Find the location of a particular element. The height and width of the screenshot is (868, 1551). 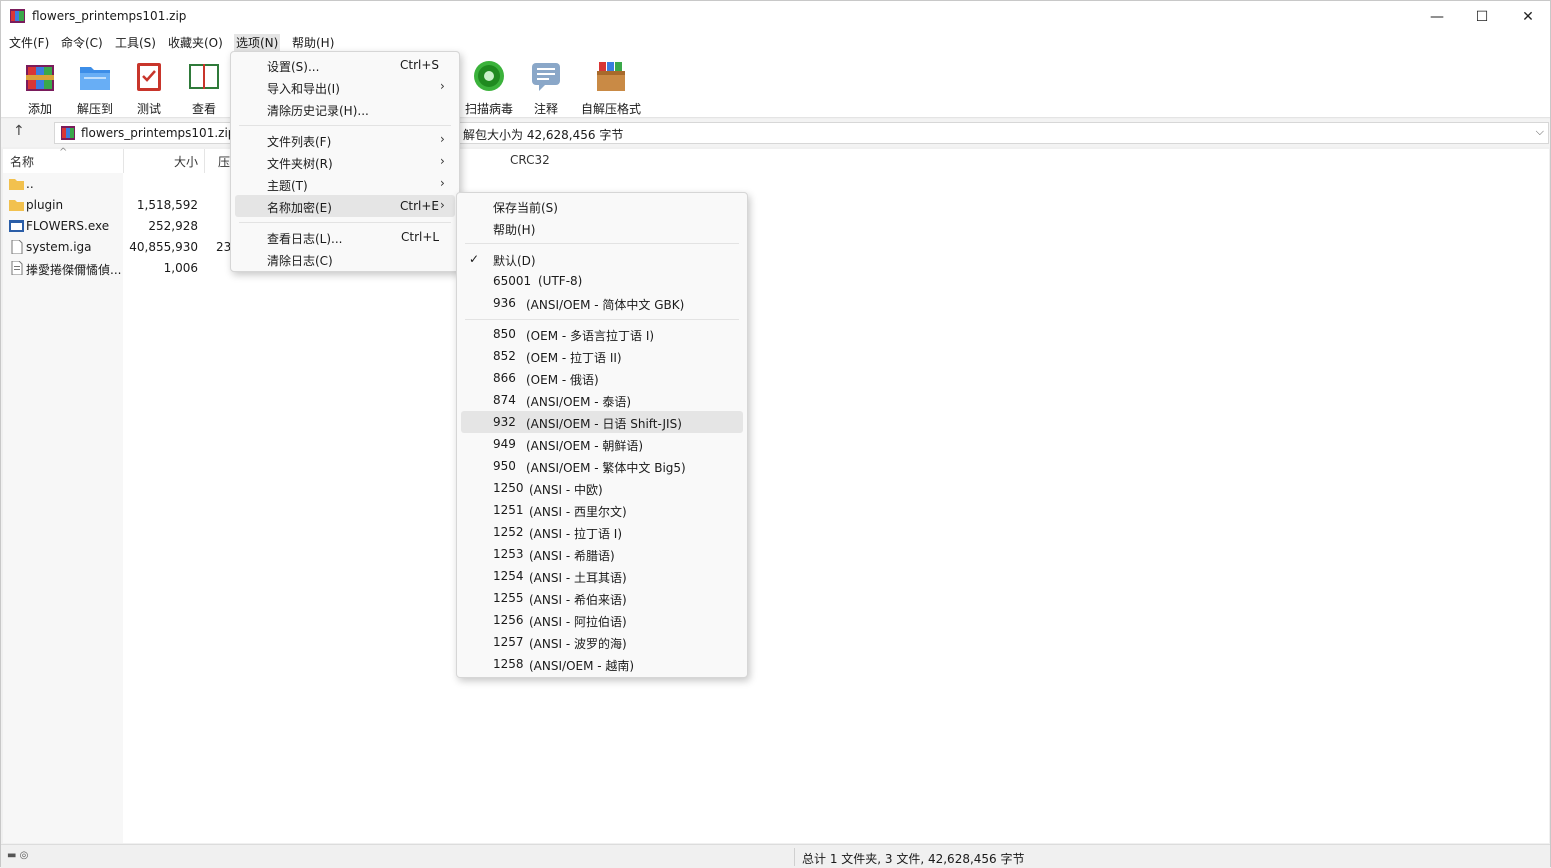

menu-item-encoding-932: 932 (ANSI/OEM - 日语 Shift-JIS) is located at coordinates (602, 422).